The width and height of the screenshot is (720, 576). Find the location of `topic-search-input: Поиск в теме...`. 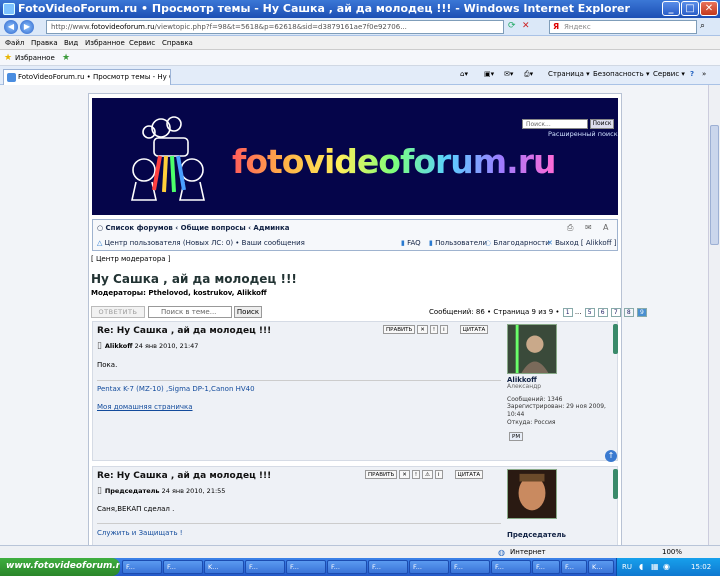

topic-search-input: Поиск в теме... is located at coordinates (190, 312).